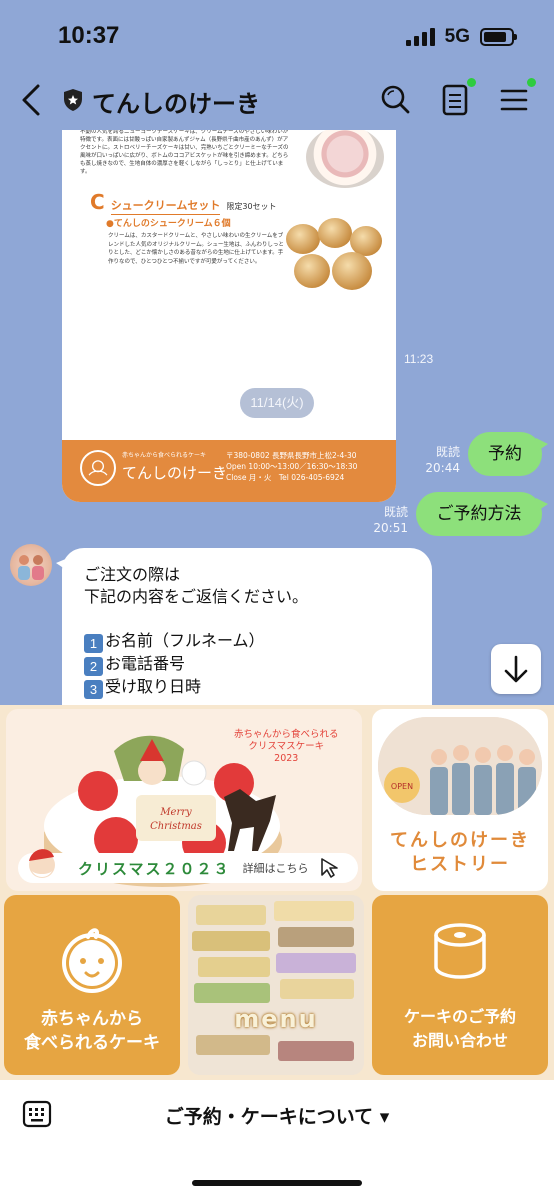 The height and width of the screenshot is (1200, 554). What do you see at coordinates (176, 826) in the screenshot?
I see `plaque-christmas: Christmas` at bounding box center [176, 826].